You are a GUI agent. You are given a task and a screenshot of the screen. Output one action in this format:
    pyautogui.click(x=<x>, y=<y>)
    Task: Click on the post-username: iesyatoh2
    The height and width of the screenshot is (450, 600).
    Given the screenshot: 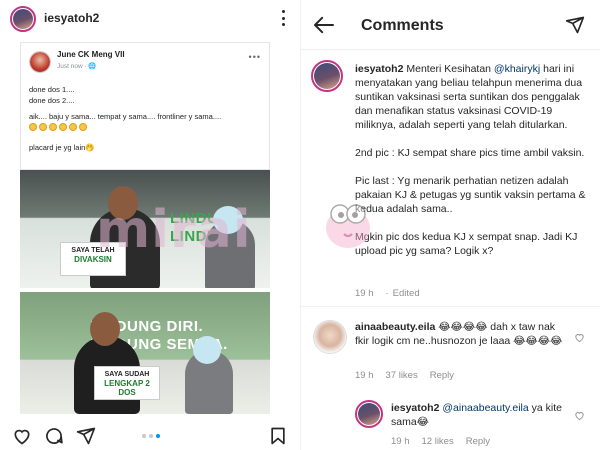 What is the action you would take?
    pyautogui.click(x=71, y=18)
    